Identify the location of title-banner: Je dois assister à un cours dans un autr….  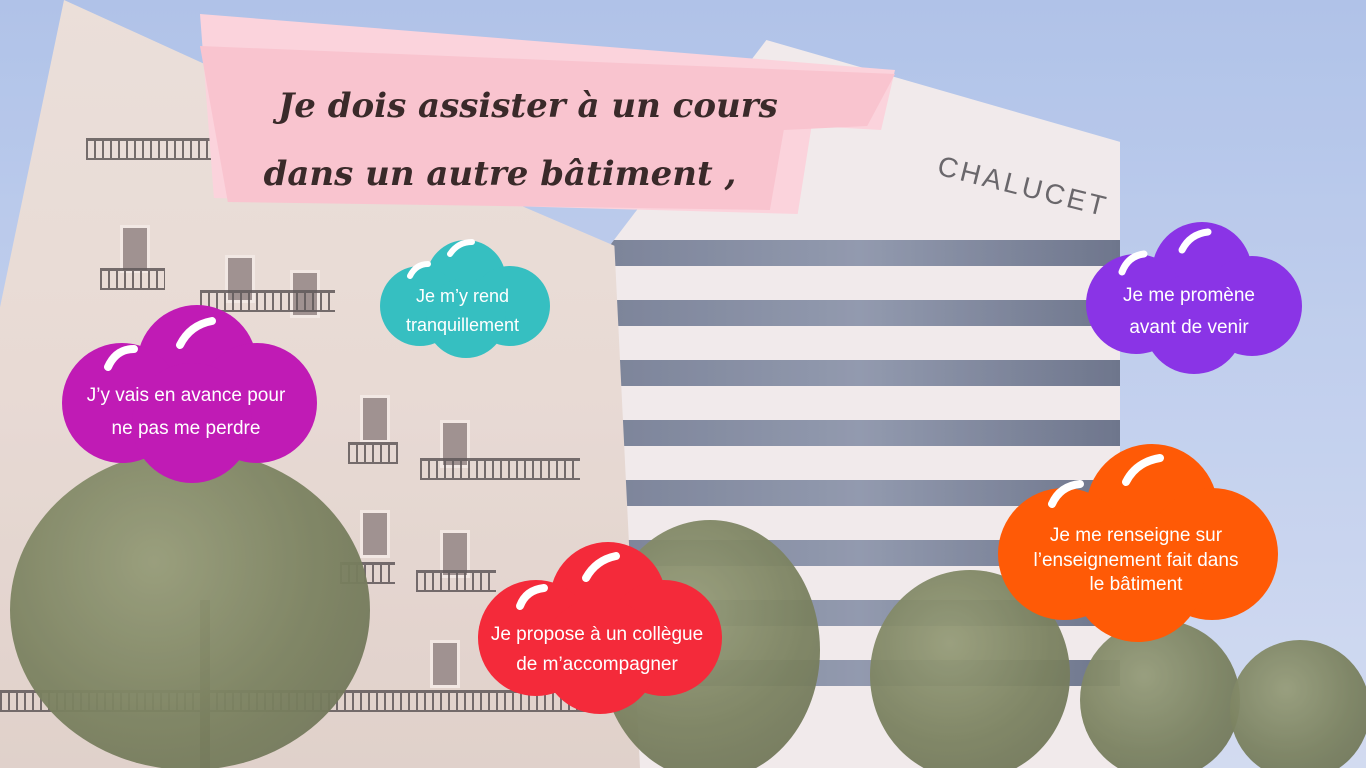
(547, 114).